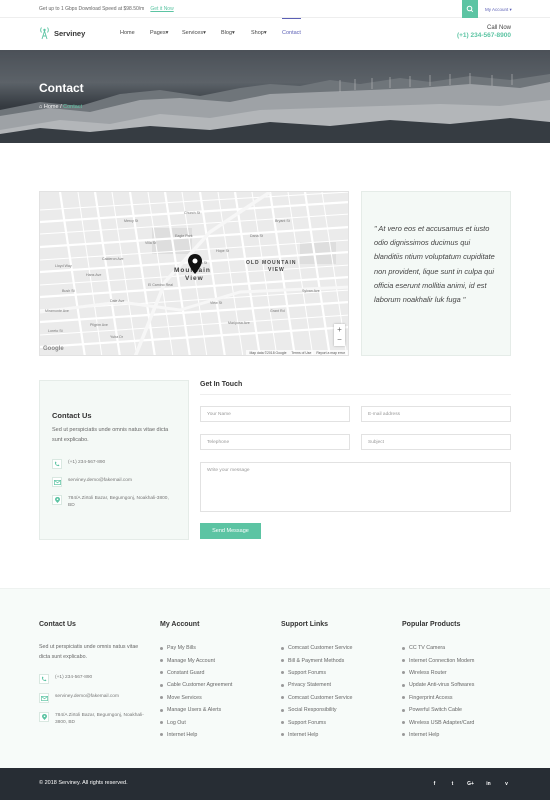 Image resolution: width=550 pixels, height=800 pixels. What do you see at coordinates (215, 710) in the screenshot?
I see `footer-link: Manage Users & Alerts` at bounding box center [215, 710].